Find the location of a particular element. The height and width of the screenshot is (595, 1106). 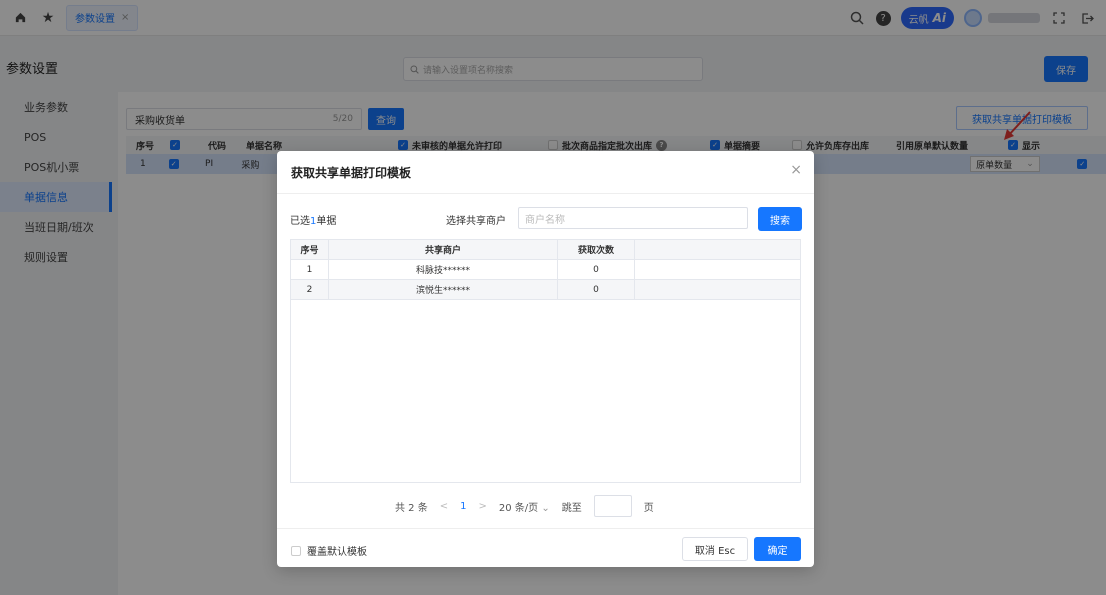

col-empty is located at coordinates (714, 249).